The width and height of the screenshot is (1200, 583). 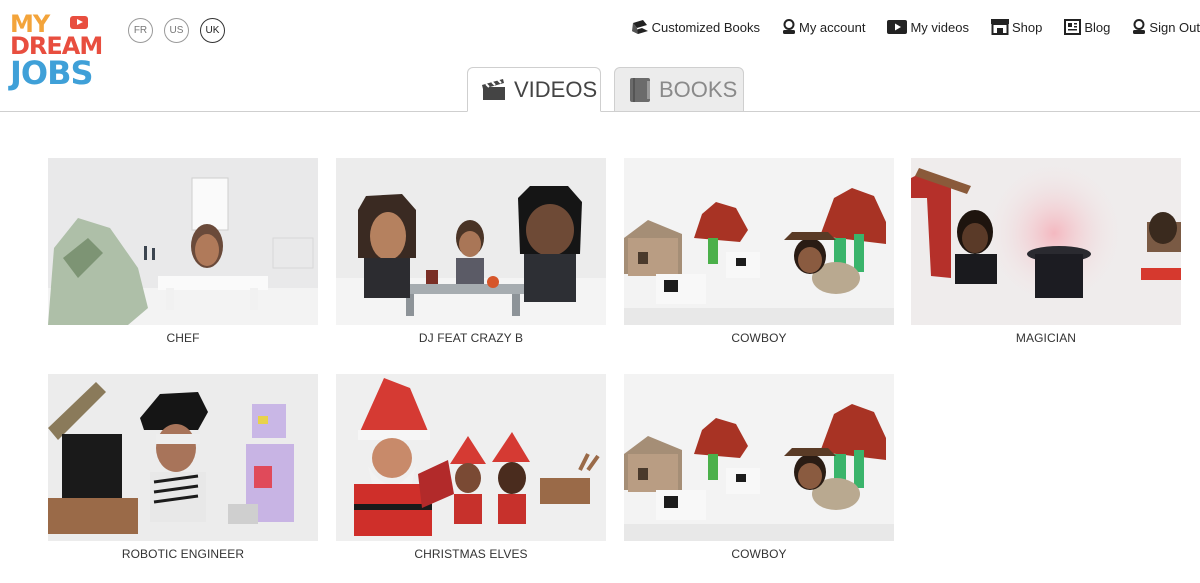 What do you see at coordinates (939, 27) in the screenshot?
I see `nav-my-videos-label: My videos` at bounding box center [939, 27].